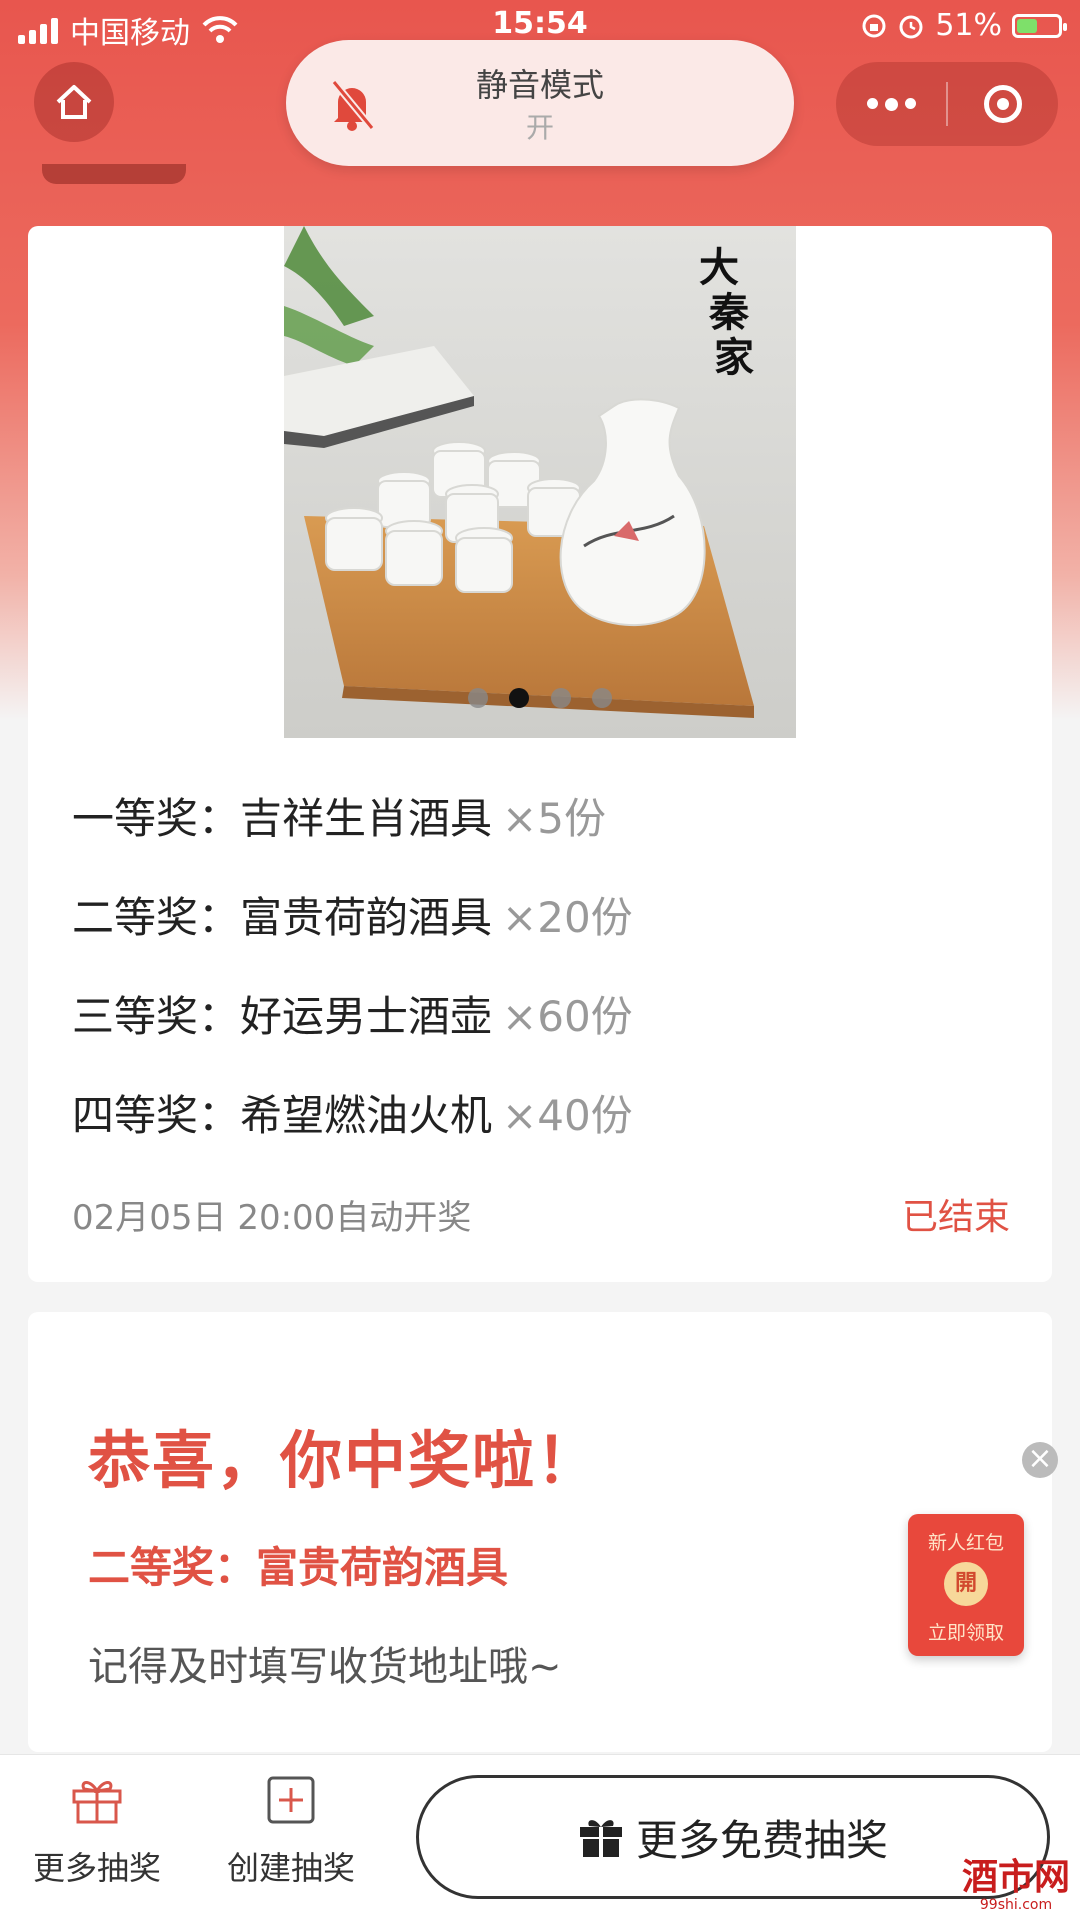 This screenshot has width=1080, height=1921. Describe the element at coordinates (1040, 1460) in the screenshot. I see `close-icon: ×` at that location.